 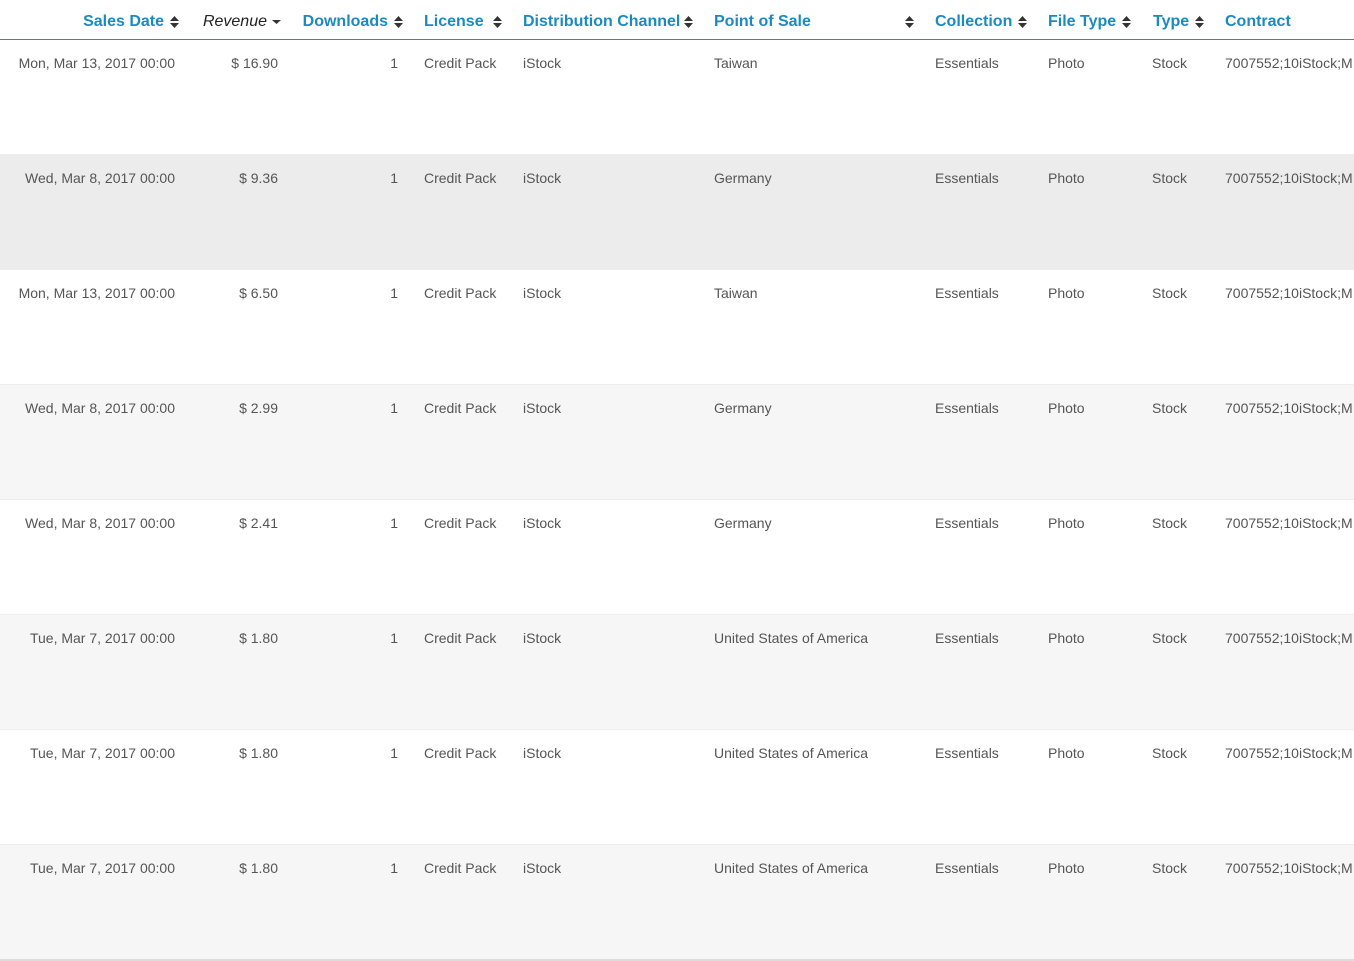 I want to click on col-header-type: Type, so click(x=1171, y=22).